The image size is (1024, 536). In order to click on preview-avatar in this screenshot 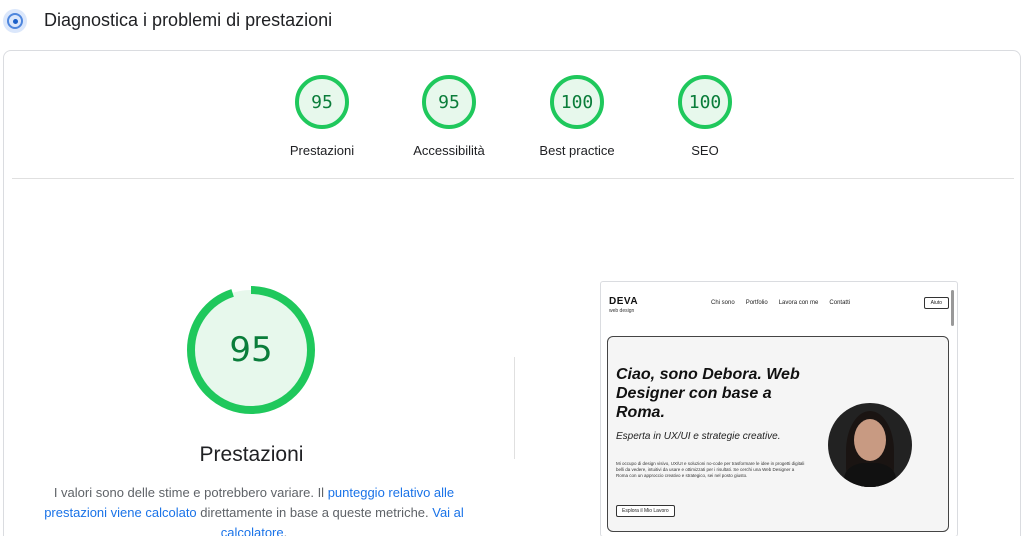, I will do `click(870, 445)`.